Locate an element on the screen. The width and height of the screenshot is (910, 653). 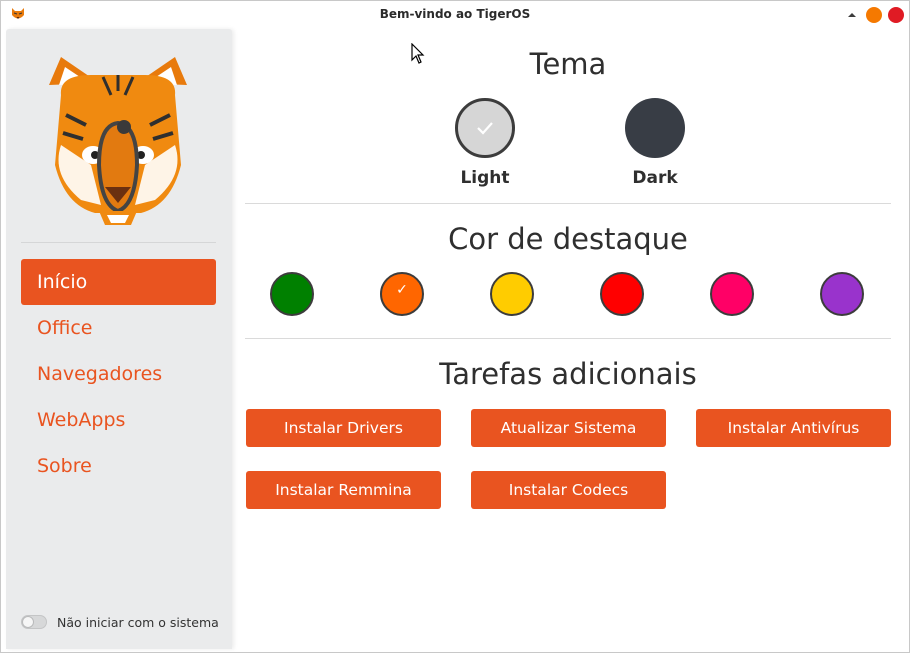
accent-purple-swatch is located at coordinates (842, 294).